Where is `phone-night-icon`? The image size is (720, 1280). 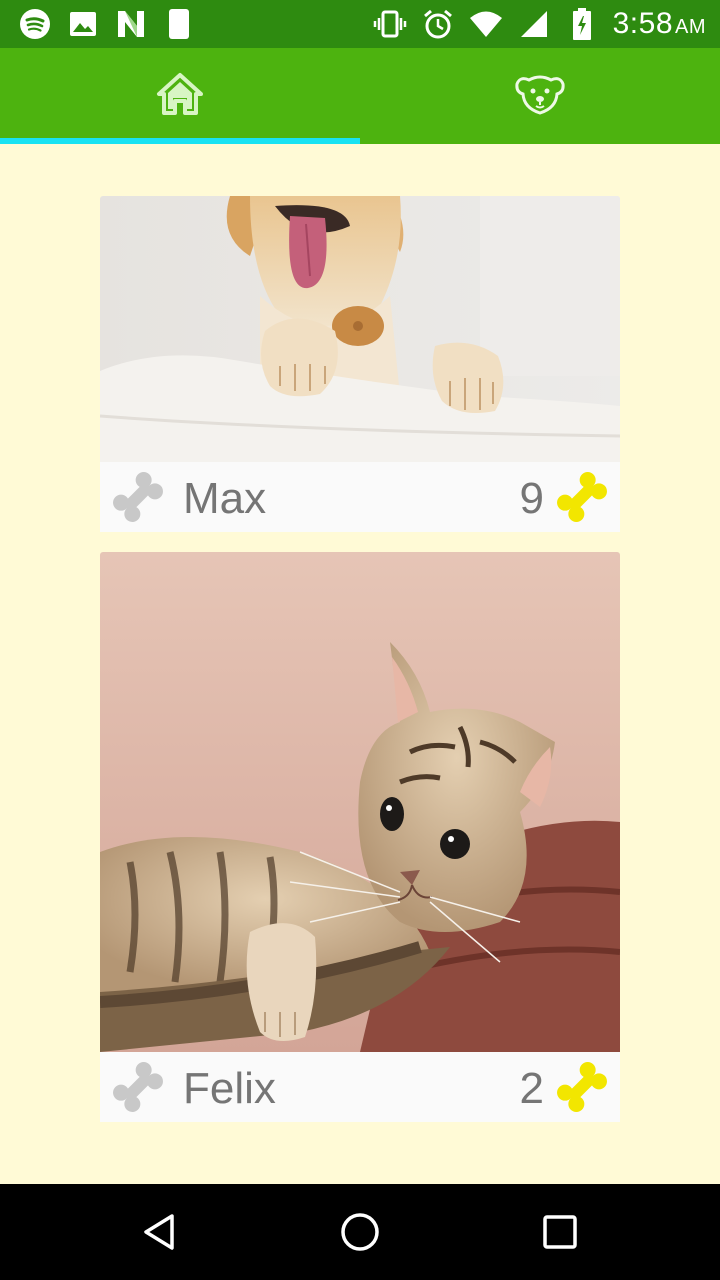
phone-night-icon is located at coordinates (179, 24).